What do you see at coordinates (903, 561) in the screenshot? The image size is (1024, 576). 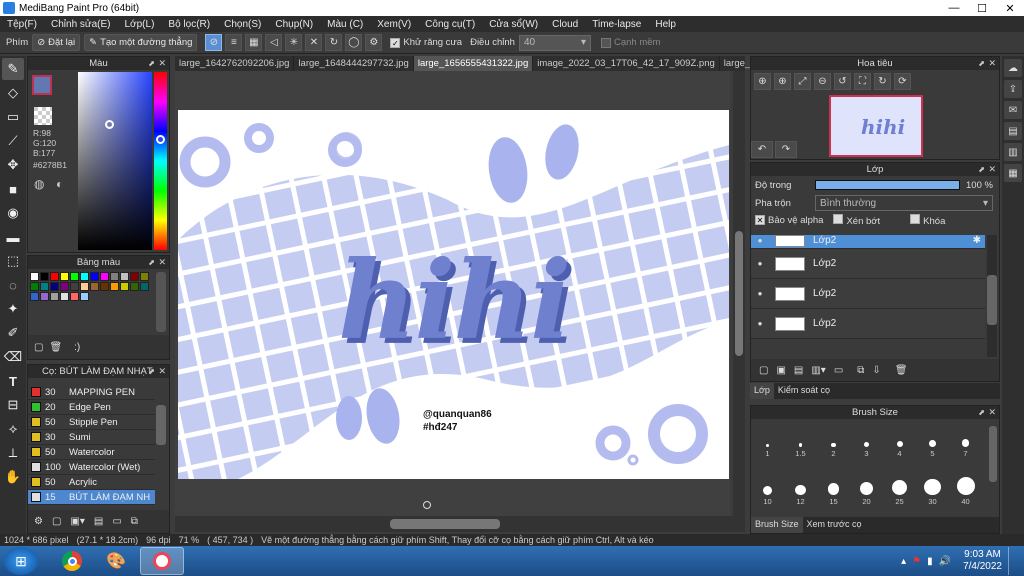 I see `tray-arrow-icon: ▴` at bounding box center [903, 561].